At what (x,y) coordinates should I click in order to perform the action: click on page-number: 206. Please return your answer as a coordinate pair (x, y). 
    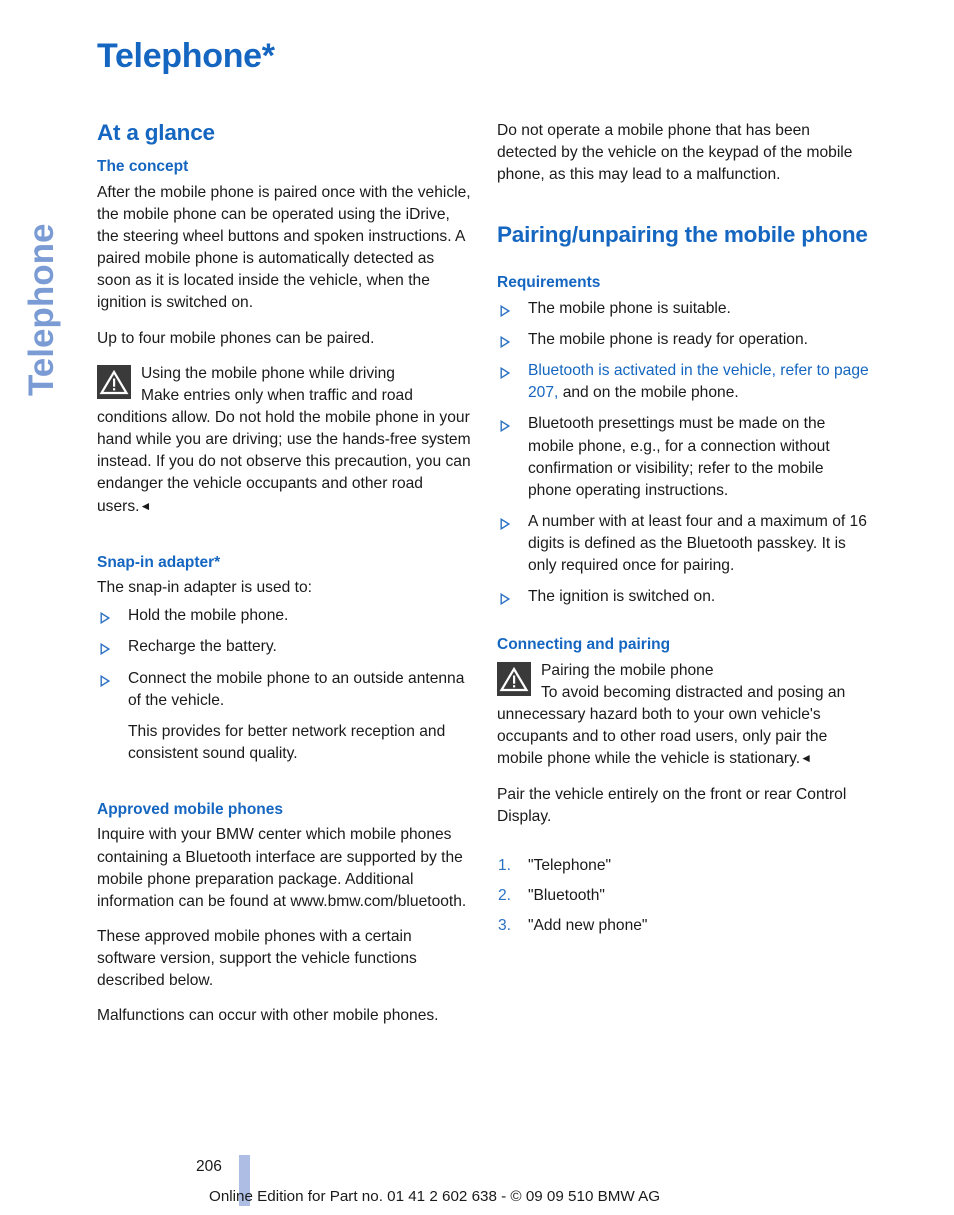
    Looking at the image, I should click on (209, 1166).